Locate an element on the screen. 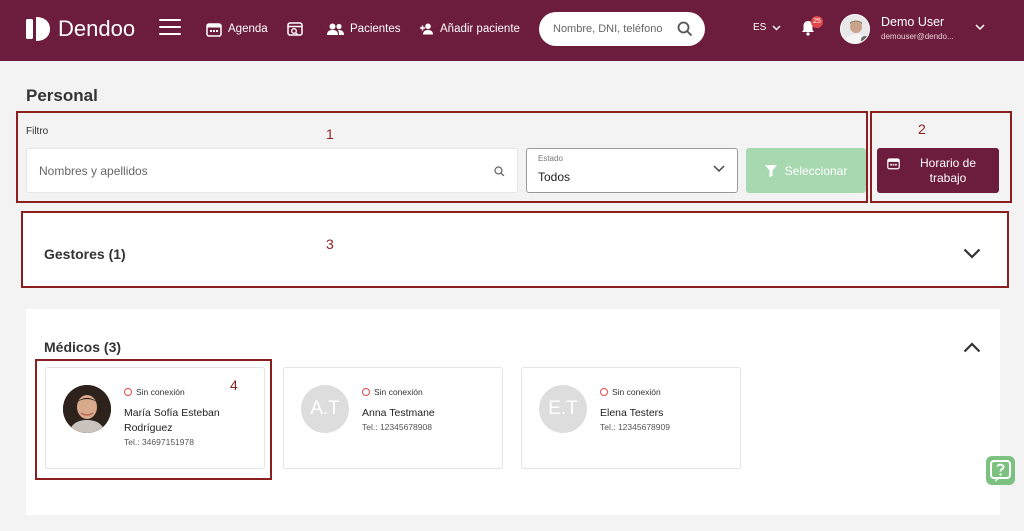 This screenshot has height=531, width=1024. calendar-search-icon is located at coordinates (295, 29).